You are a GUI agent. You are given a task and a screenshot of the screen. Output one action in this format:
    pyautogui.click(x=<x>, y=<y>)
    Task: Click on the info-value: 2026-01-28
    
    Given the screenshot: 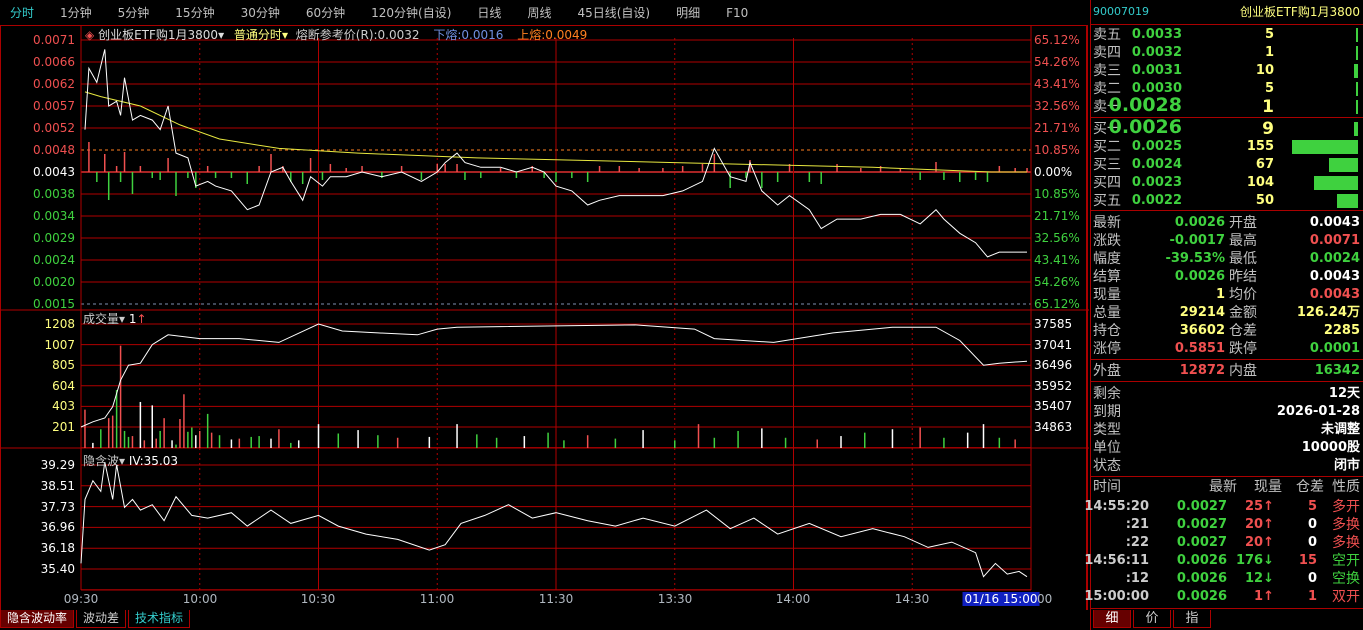 What is the action you would take?
    pyautogui.click(x=1318, y=411)
    